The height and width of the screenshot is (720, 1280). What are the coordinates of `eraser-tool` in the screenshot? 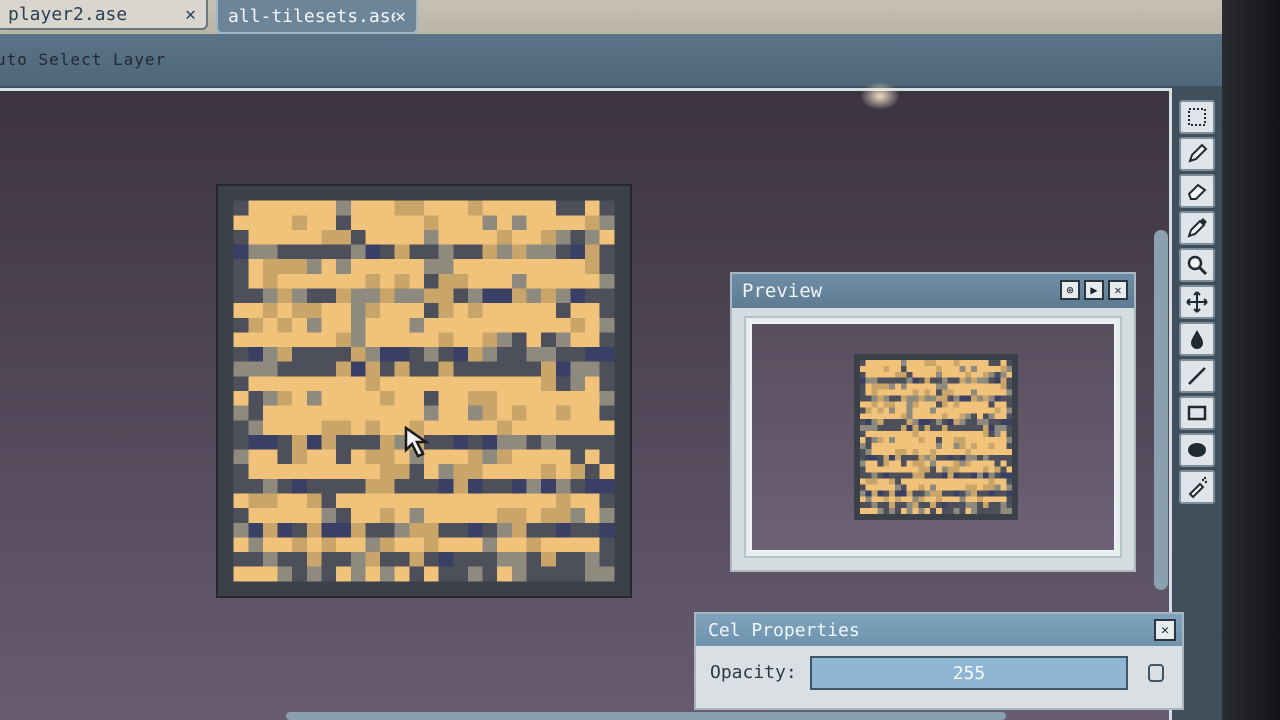 It's located at (1197, 191).